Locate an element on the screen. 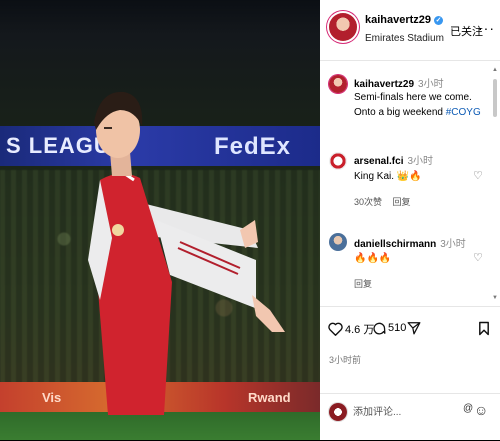 The width and height of the screenshot is (500, 441). post-actions: 4.6 万 510 3小时前 is located at coordinates (410, 351).